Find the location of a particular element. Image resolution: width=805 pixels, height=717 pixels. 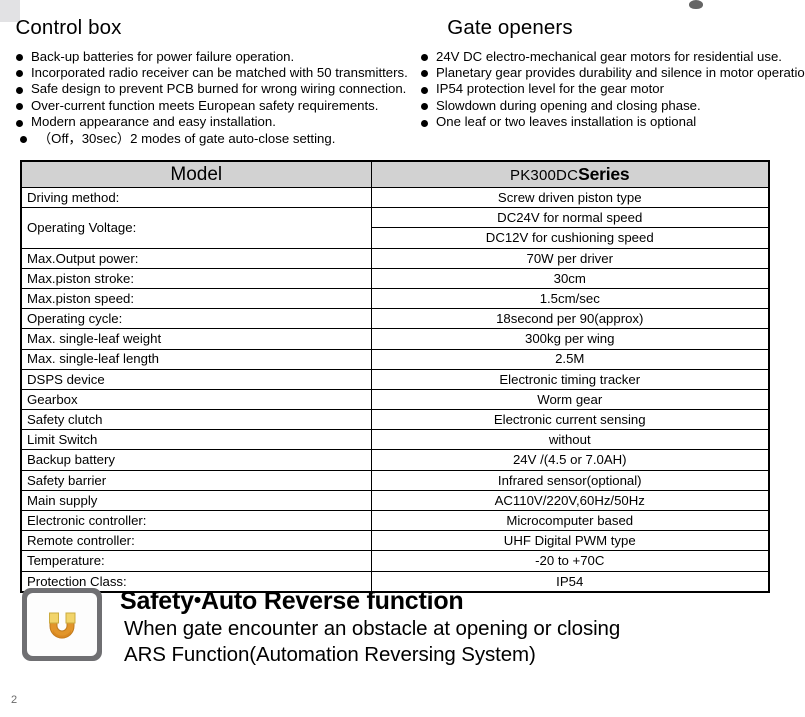

row-value: -20 to +70C is located at coordinates (570, 561).